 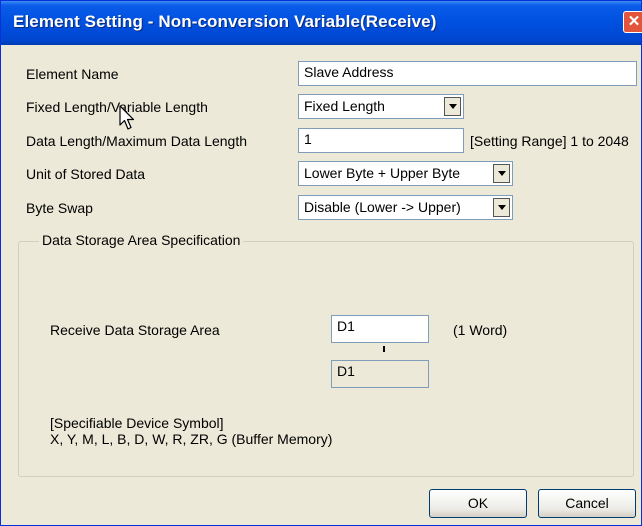 I want to click on unit-label: Unit of Stored Data, so click(x=86, y=174).